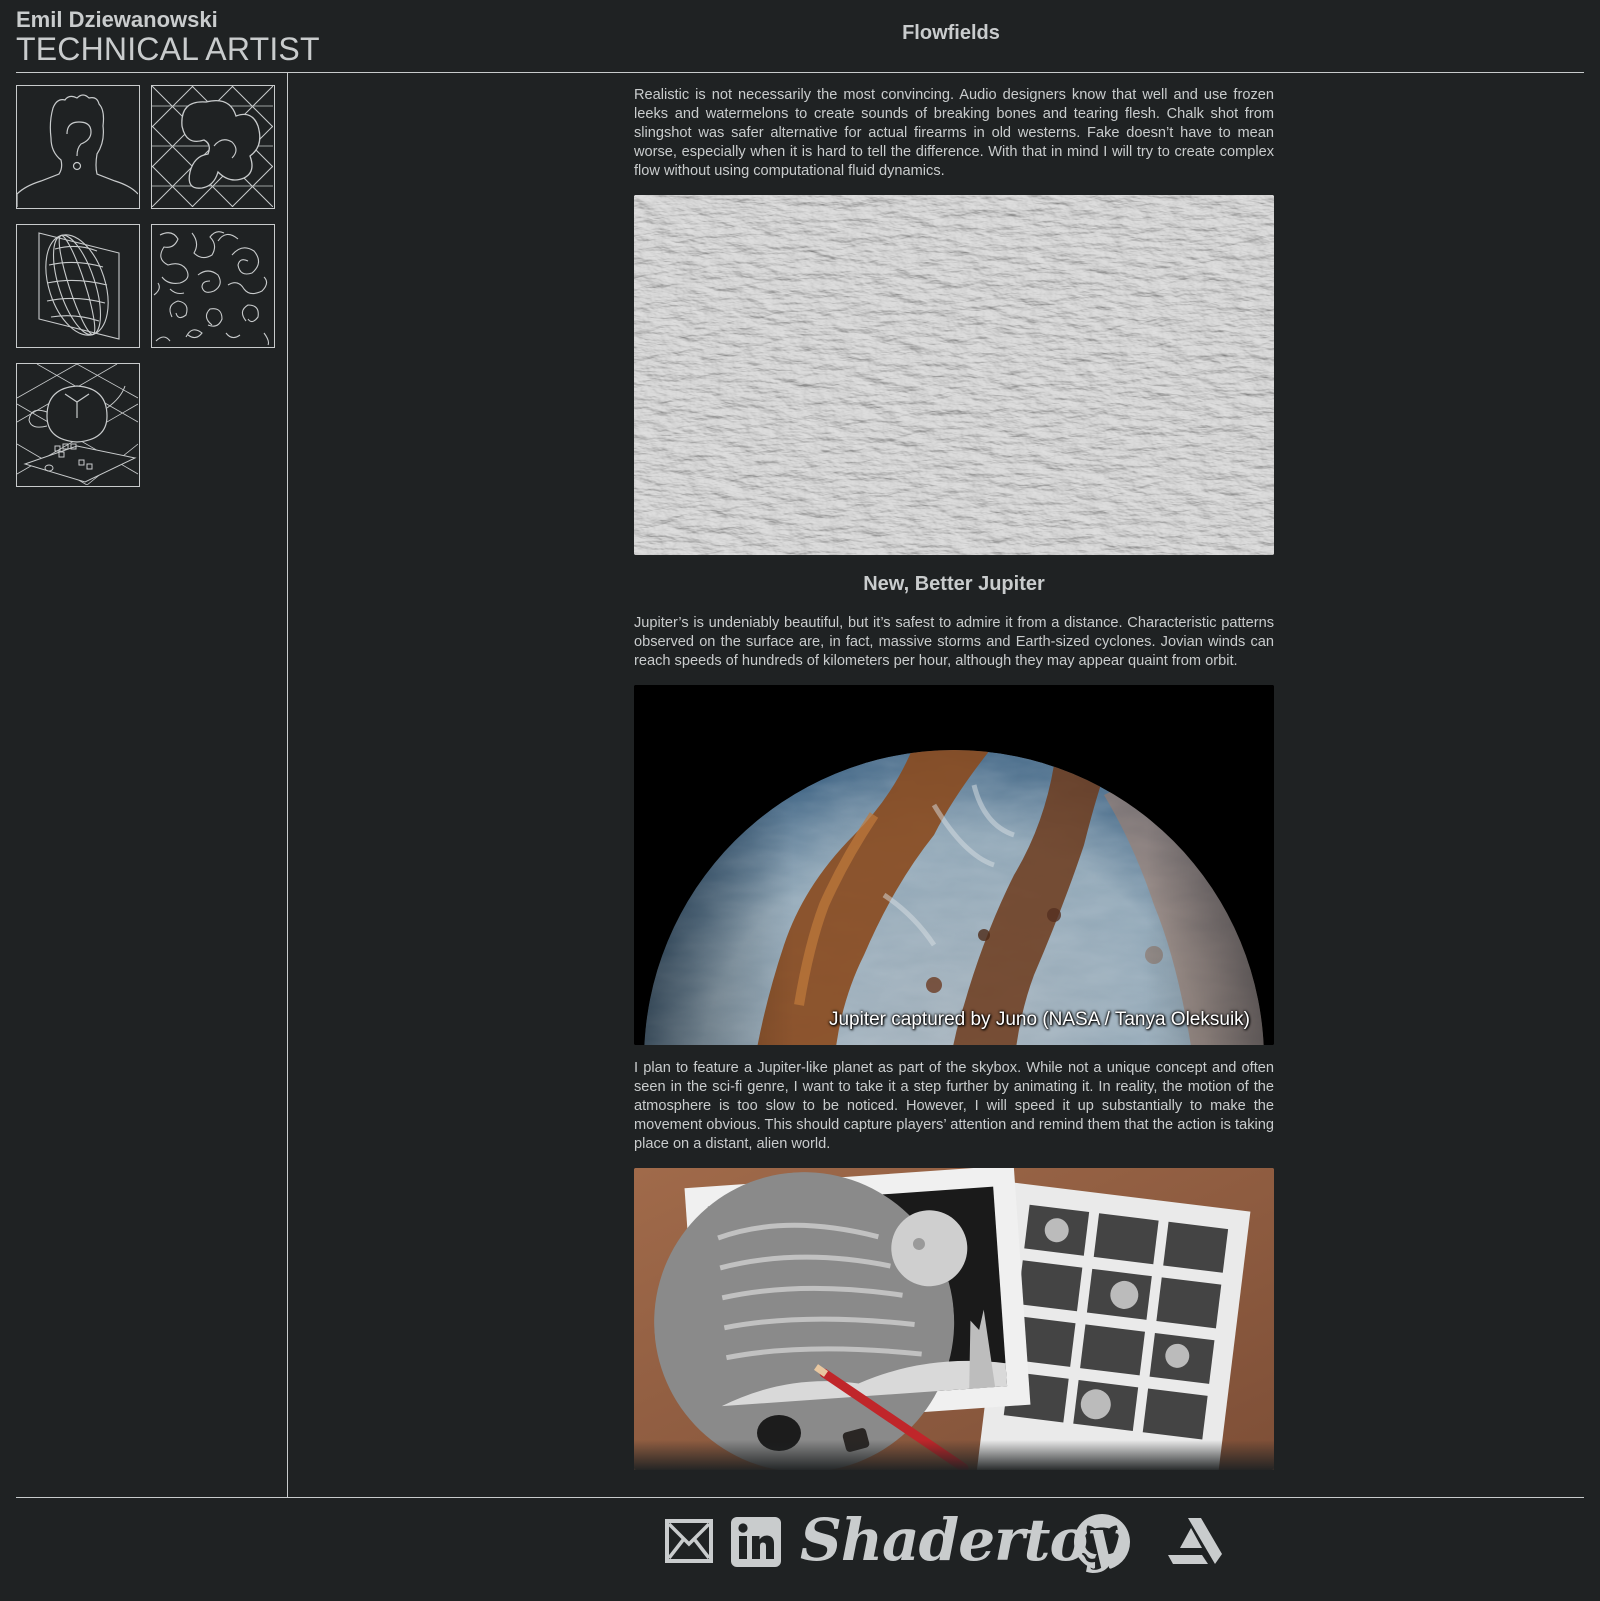 The height and width of the screenshot is (1601, 1600). Describe the element at coordinates (960, 1540) in the screenshot. I see `shadertoy-link: Shadertoy` at that location.